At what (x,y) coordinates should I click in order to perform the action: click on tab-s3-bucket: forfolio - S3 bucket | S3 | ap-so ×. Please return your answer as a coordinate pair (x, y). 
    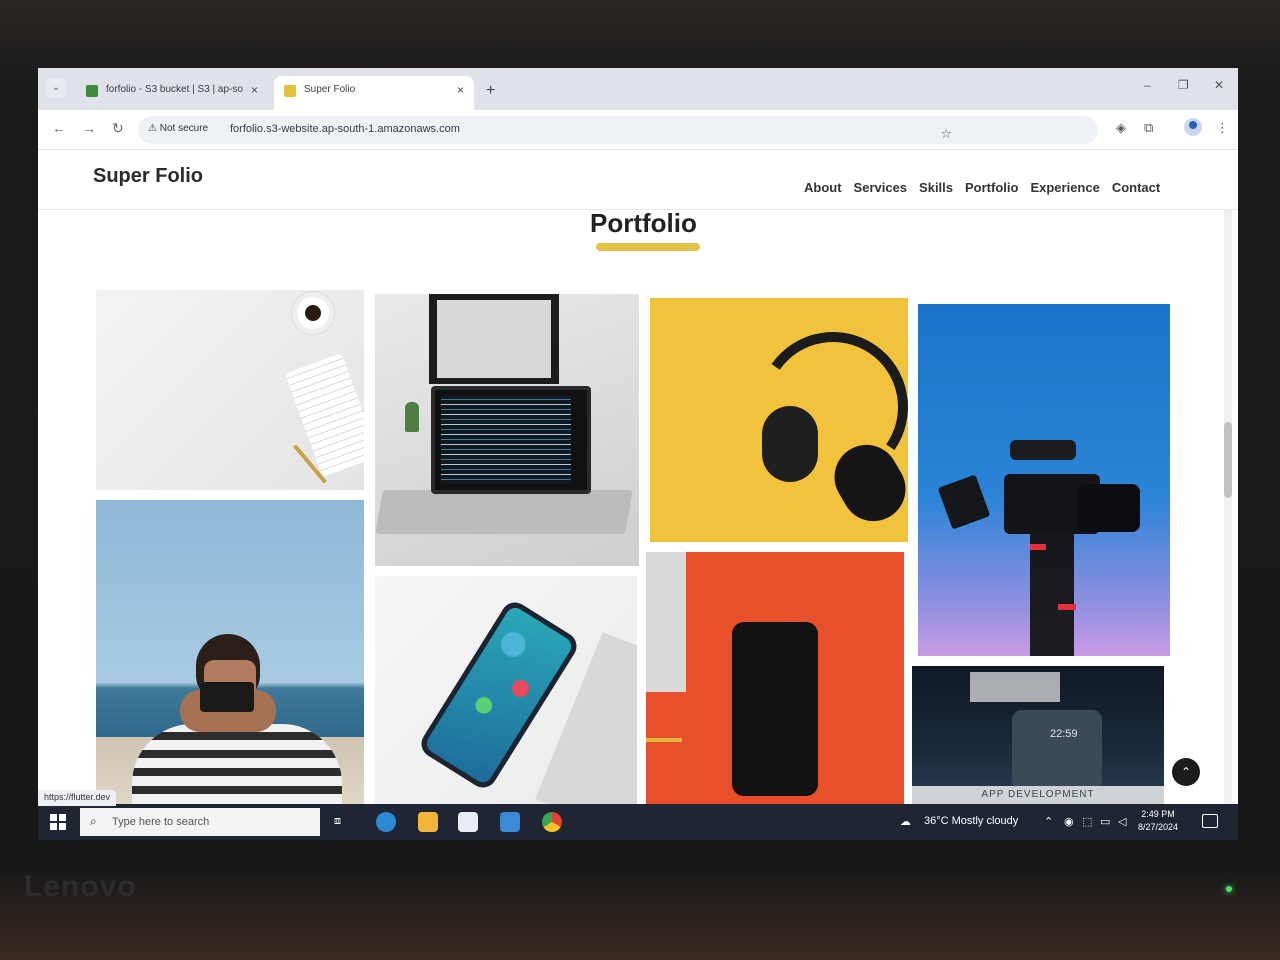
    Looking at the image, I should click on (172, 93).